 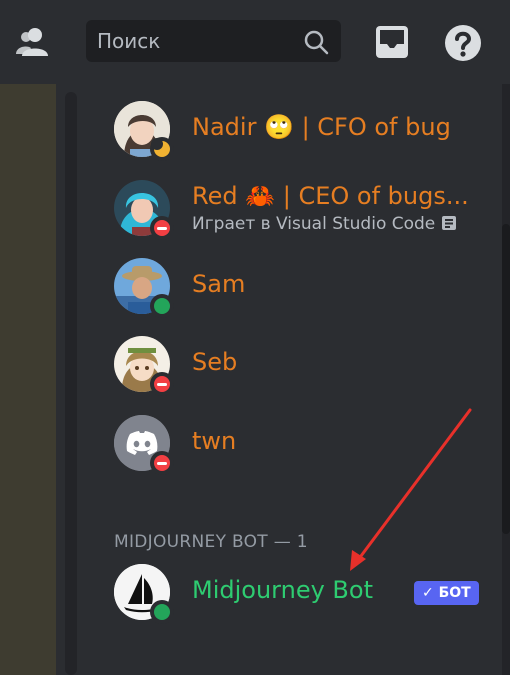 I want to click on member-activity: Играет в Visual Studio Code, so click(x=324, y=224).